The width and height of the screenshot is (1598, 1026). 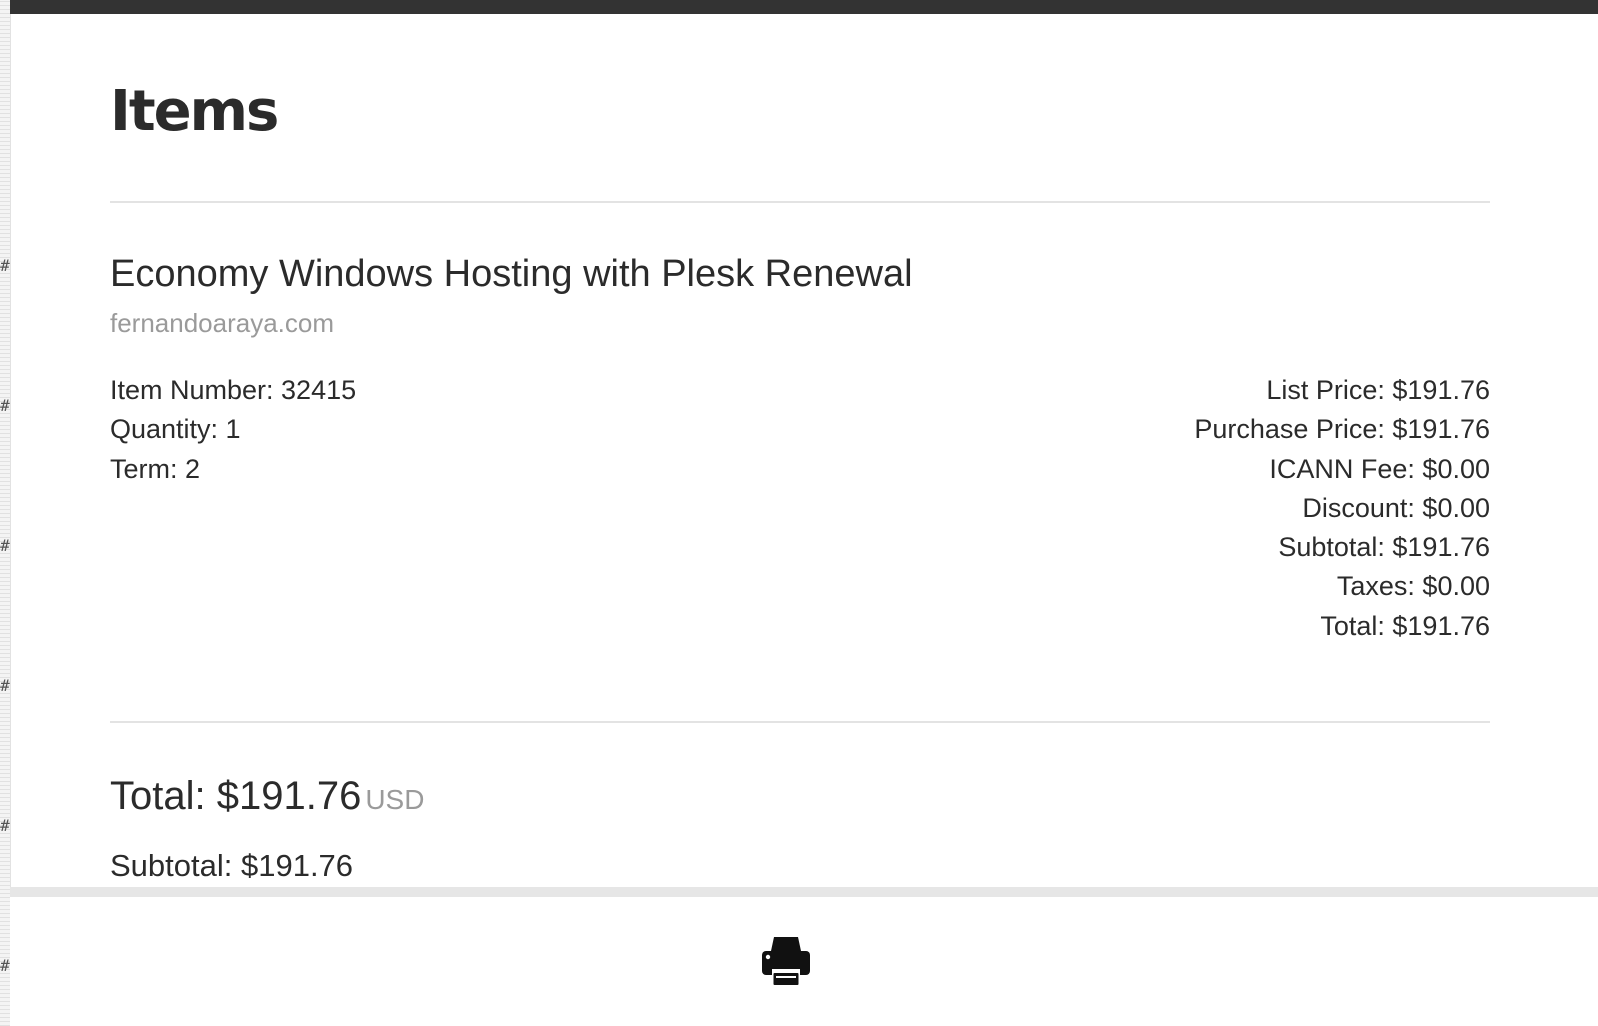 What do you see at coordinates (233, 390) in the screenshot?
I see `item-number: Item Number: 32415` at bounding box center [233, 390].